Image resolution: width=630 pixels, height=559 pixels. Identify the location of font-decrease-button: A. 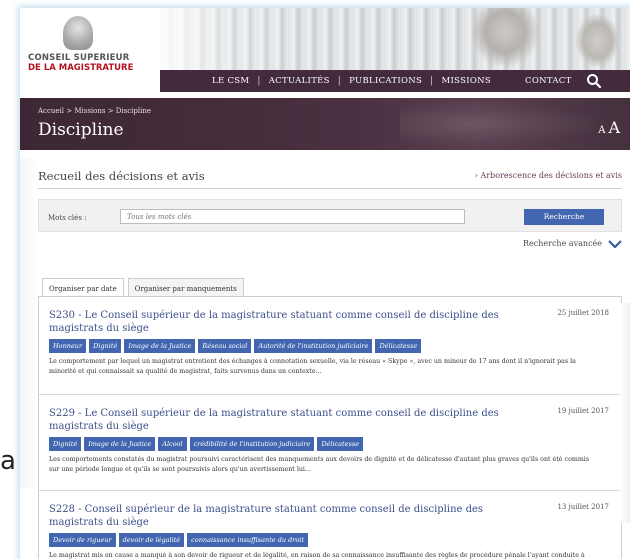
(601, 130).